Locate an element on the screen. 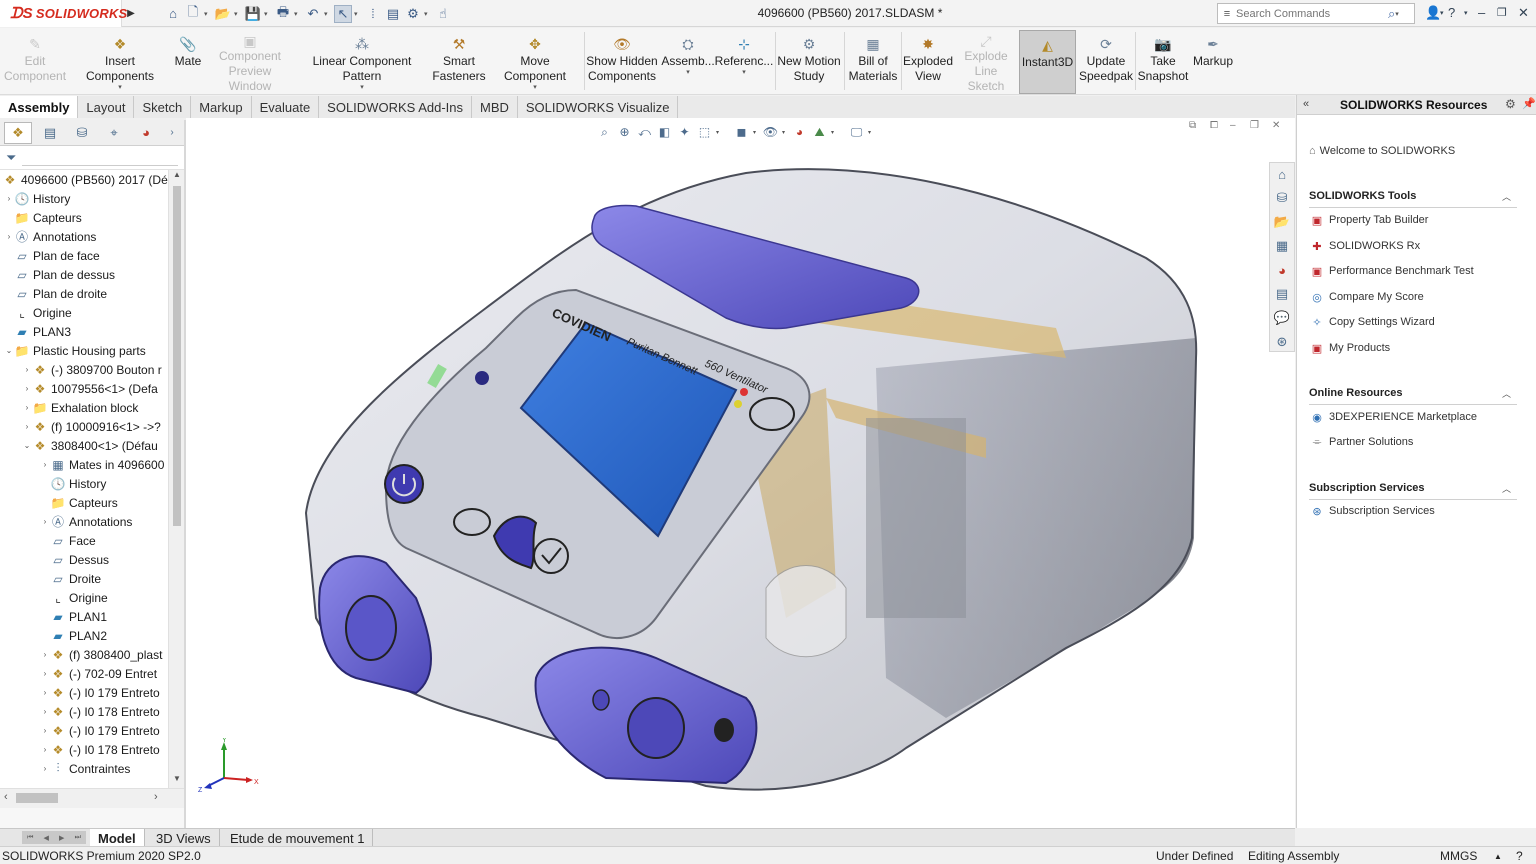 The width and height of the screenshot is (1536, 864). new-document-icon: 🗋 is located at coordinates (193, 13).